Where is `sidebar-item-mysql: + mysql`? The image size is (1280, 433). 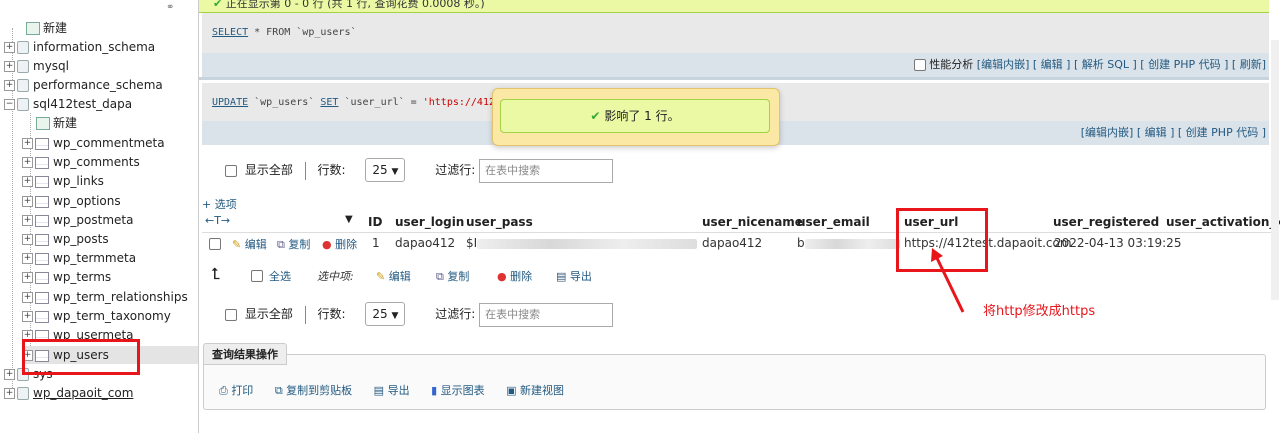 sidebar-item-mysql: + mysql is located at coordinates (36, 66).